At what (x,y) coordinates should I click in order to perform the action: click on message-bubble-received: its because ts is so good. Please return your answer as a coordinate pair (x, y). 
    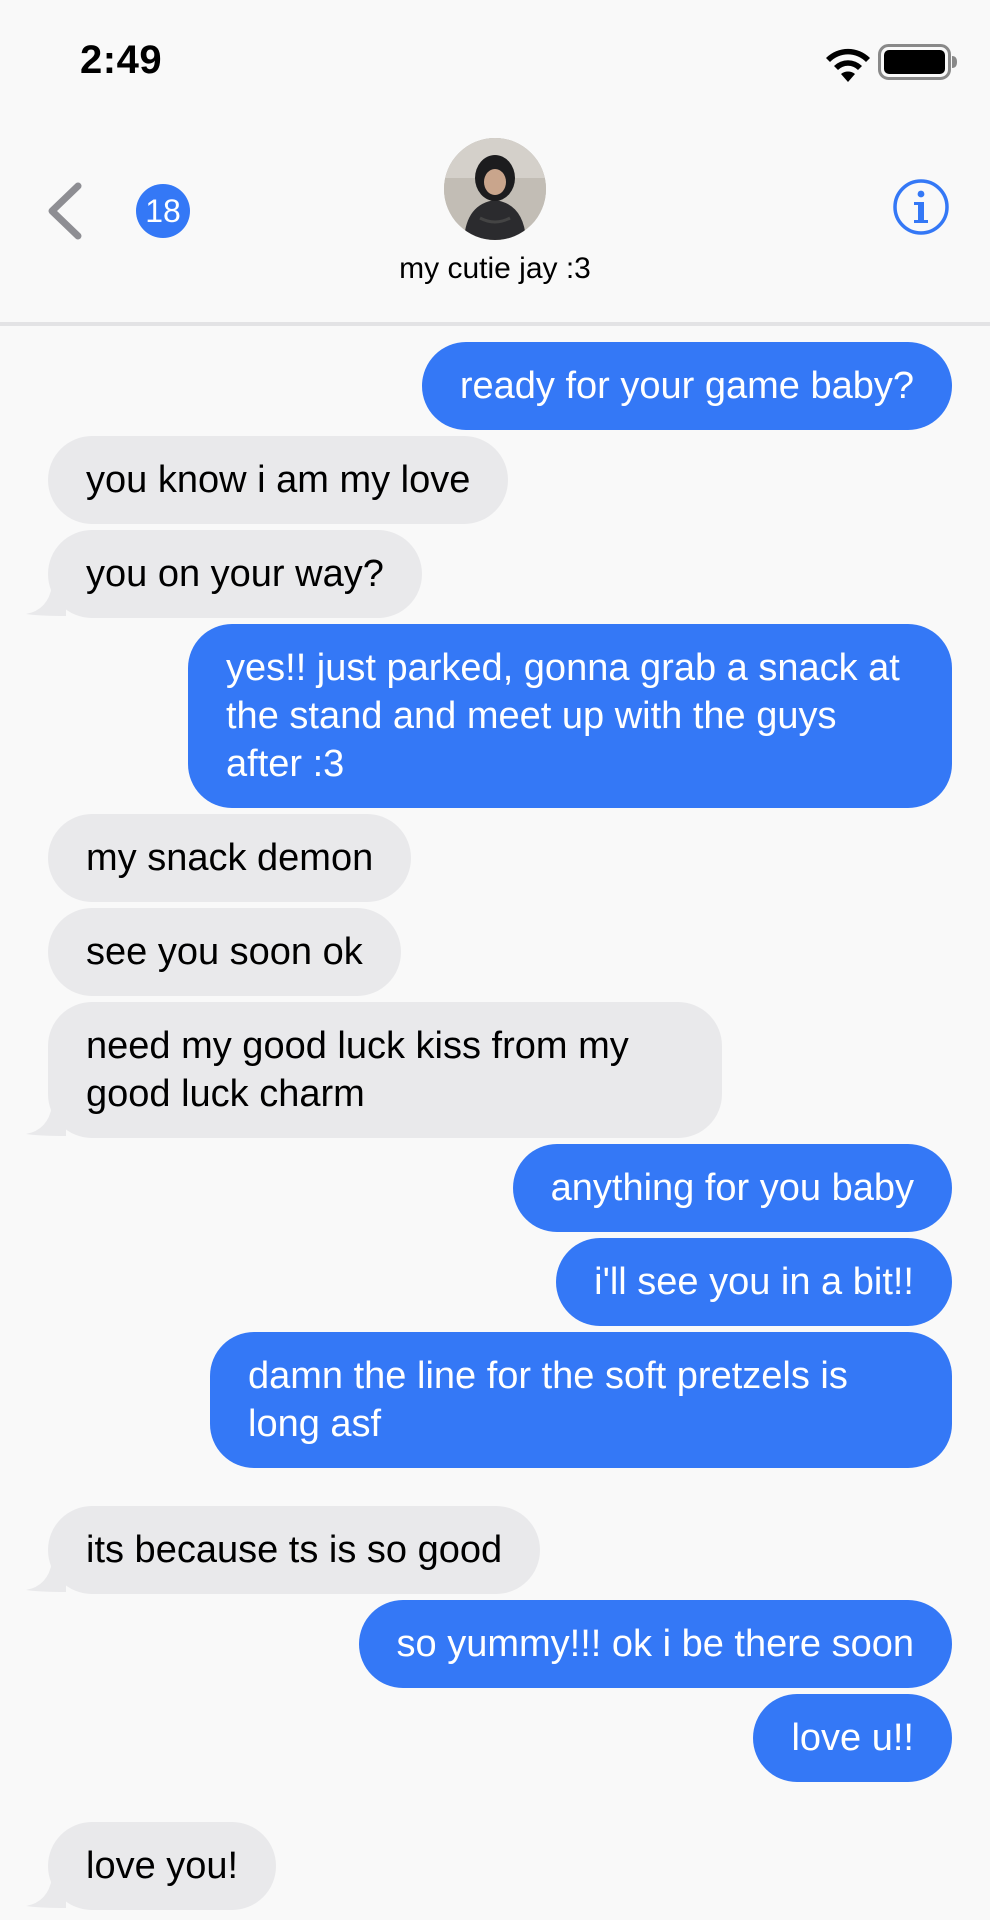
    Looking at the image, I should click on (294, 1550).